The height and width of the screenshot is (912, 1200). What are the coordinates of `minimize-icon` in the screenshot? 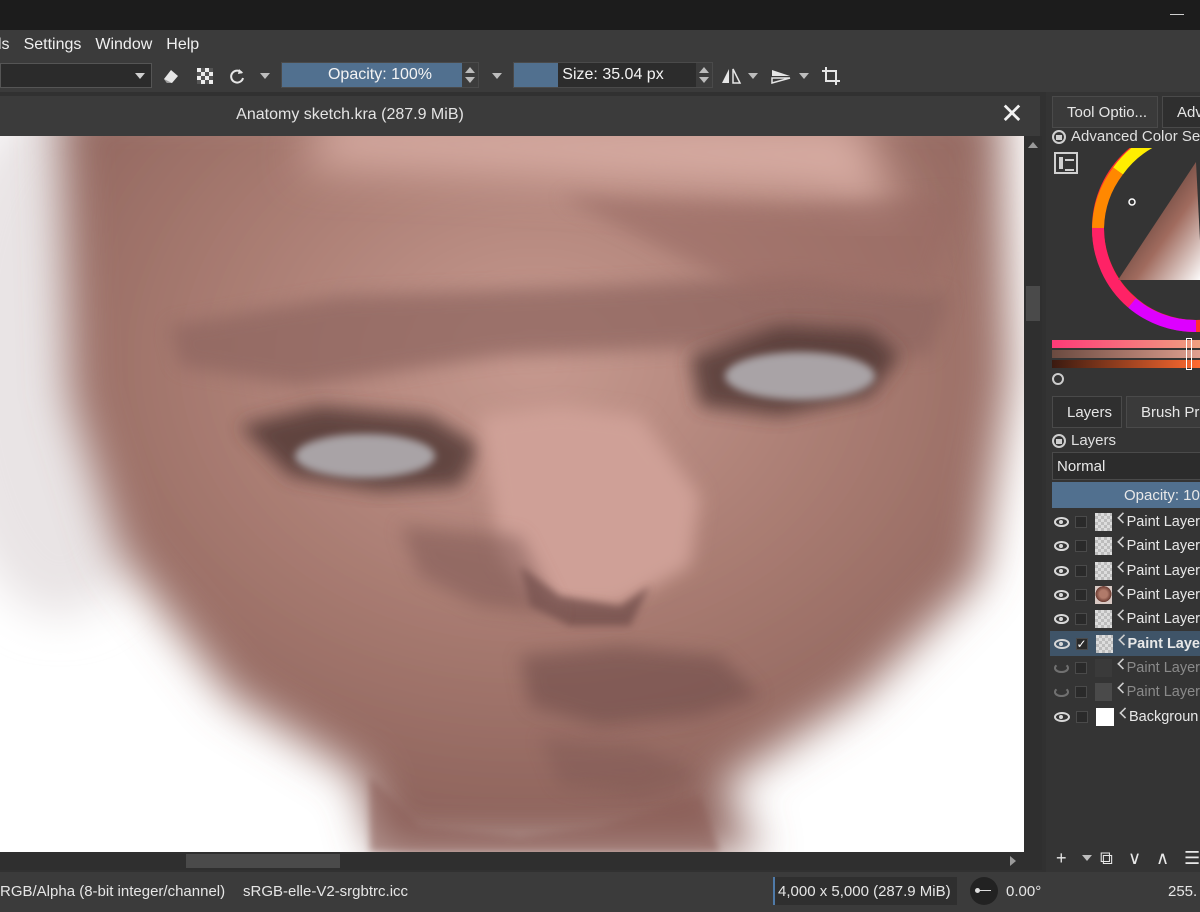 It's located at (1177, 14).